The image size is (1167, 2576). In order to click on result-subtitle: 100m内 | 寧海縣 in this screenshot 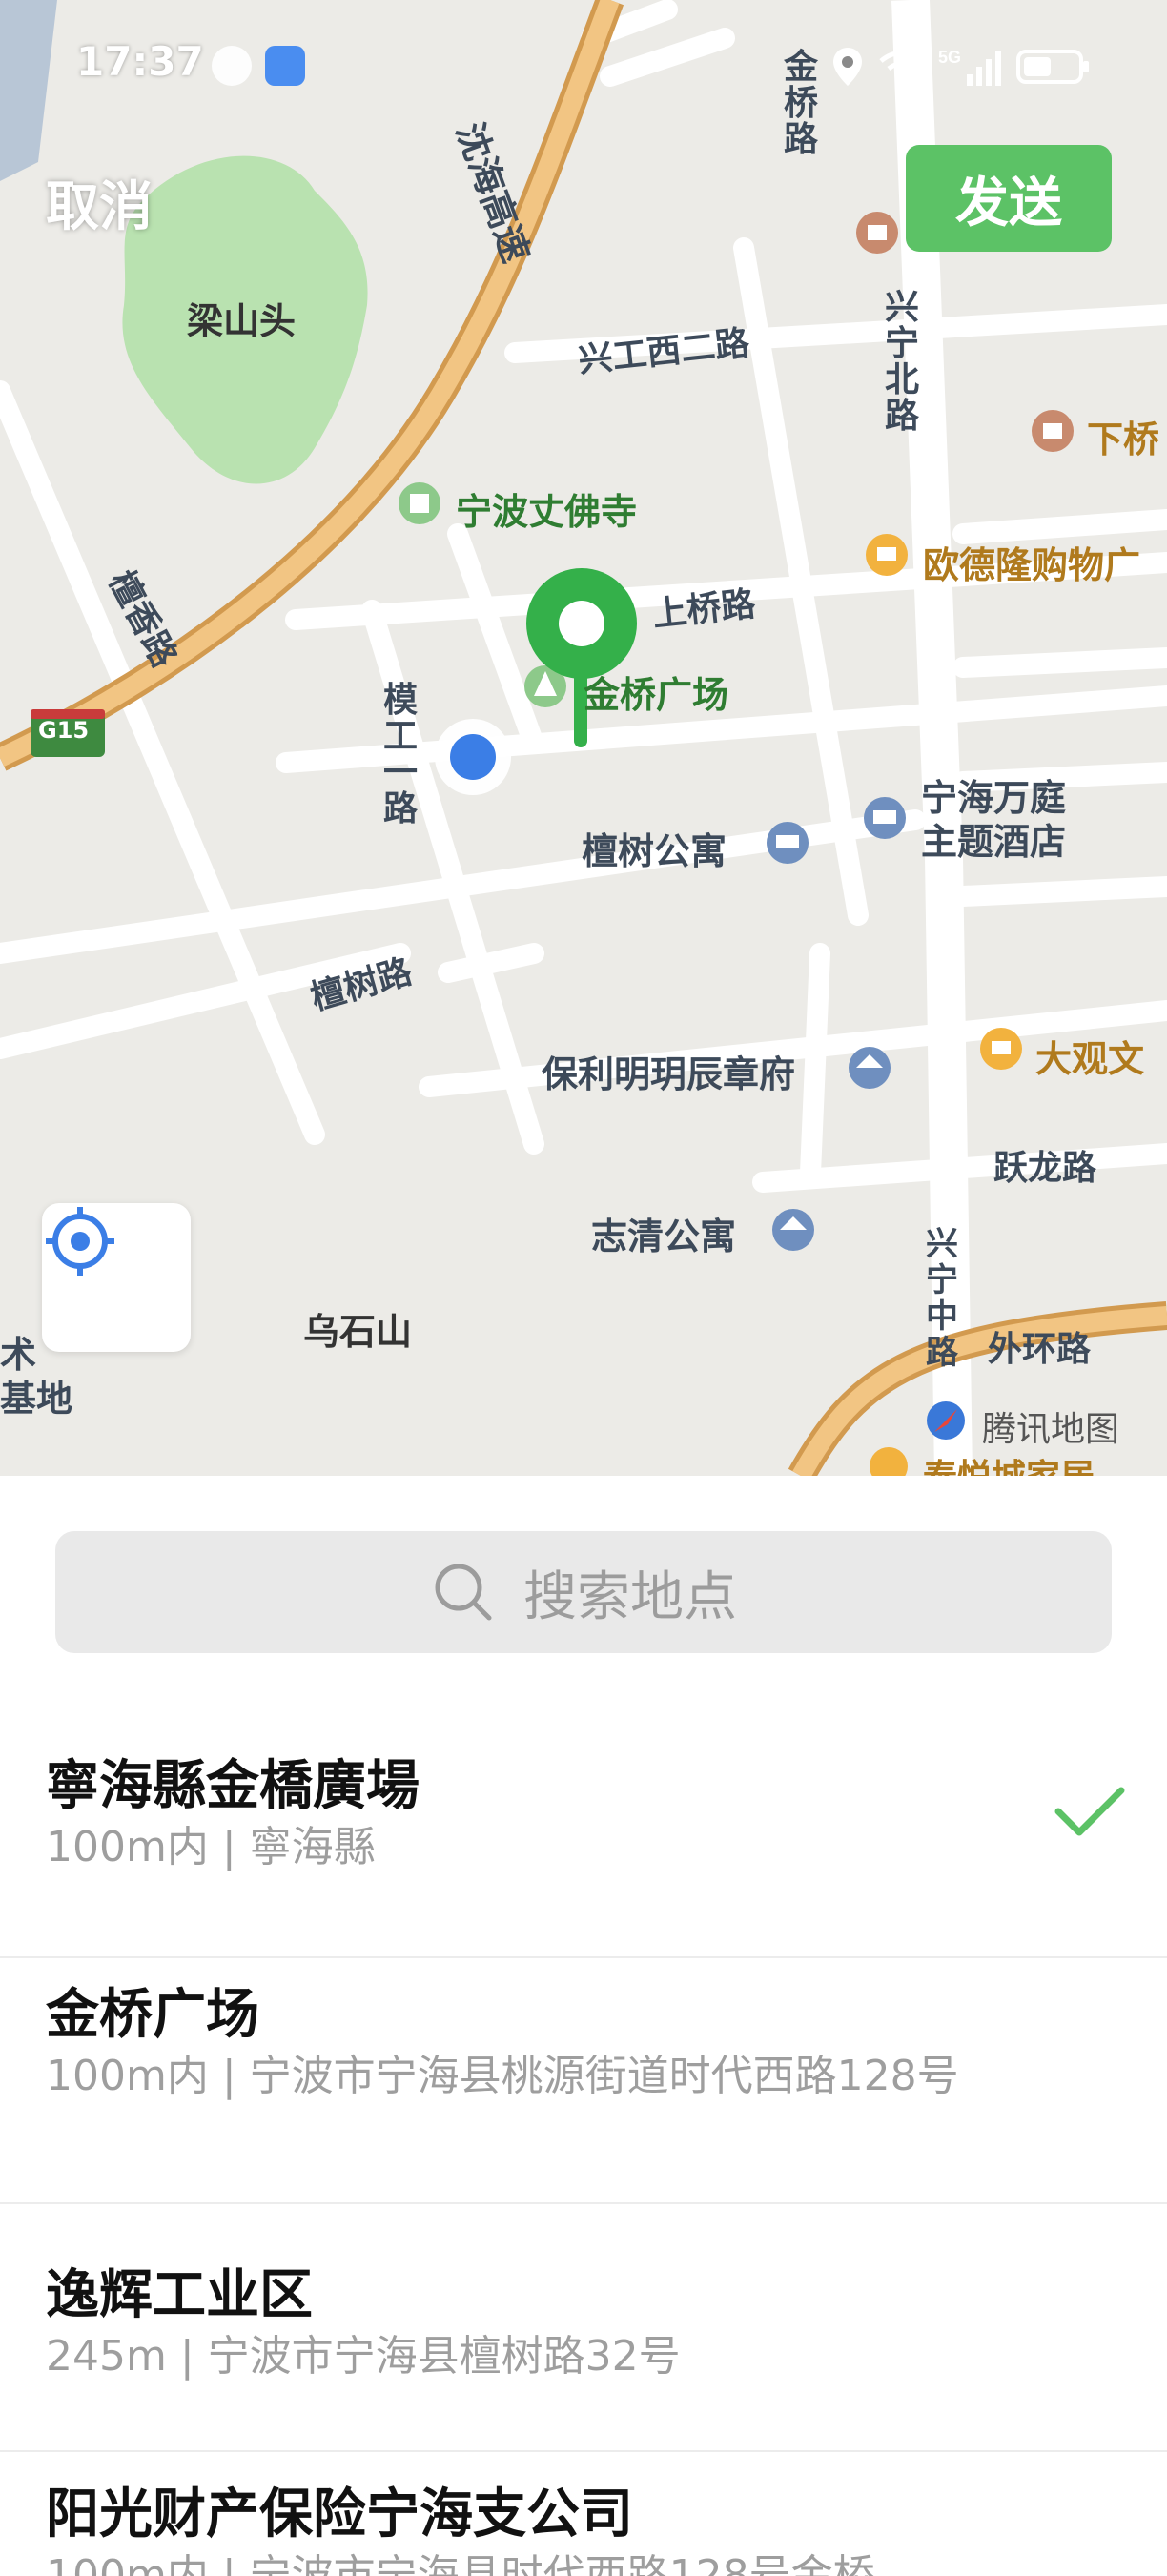, I will do `click(211, 1847)`.